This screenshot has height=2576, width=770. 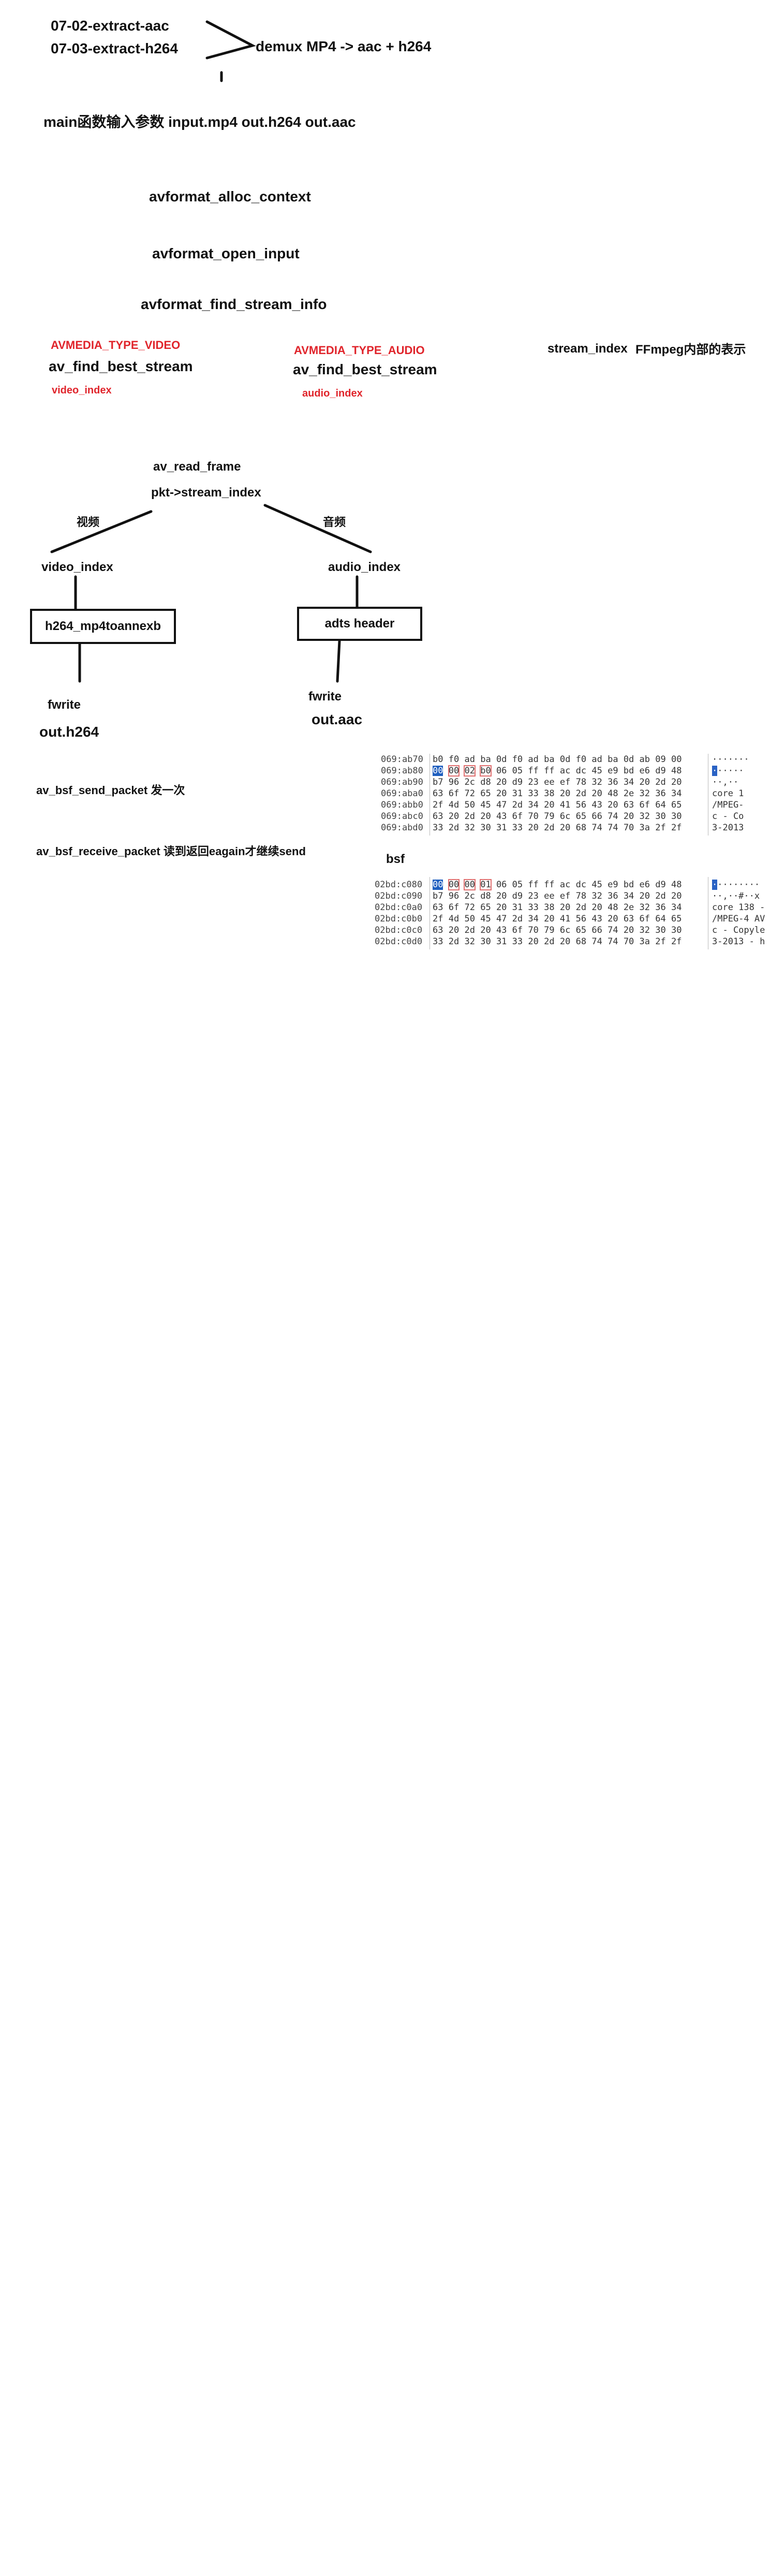 What do you see at coordinates (230, 40) in the screenshot?
I see `header-brace` at bounding box center [230, 40].